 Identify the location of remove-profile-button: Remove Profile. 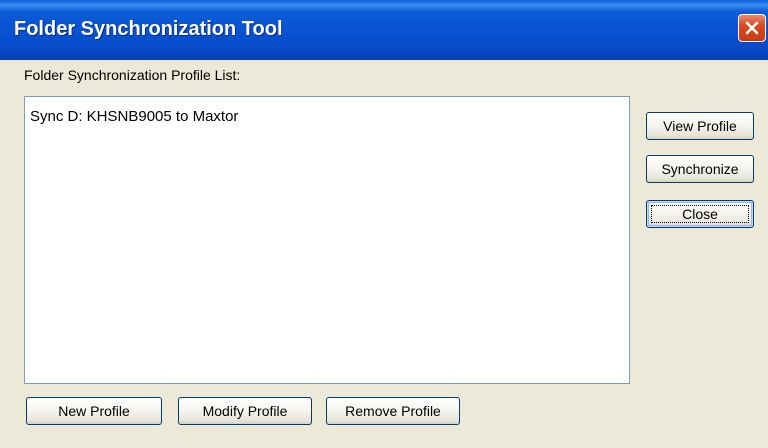
(393, 411).